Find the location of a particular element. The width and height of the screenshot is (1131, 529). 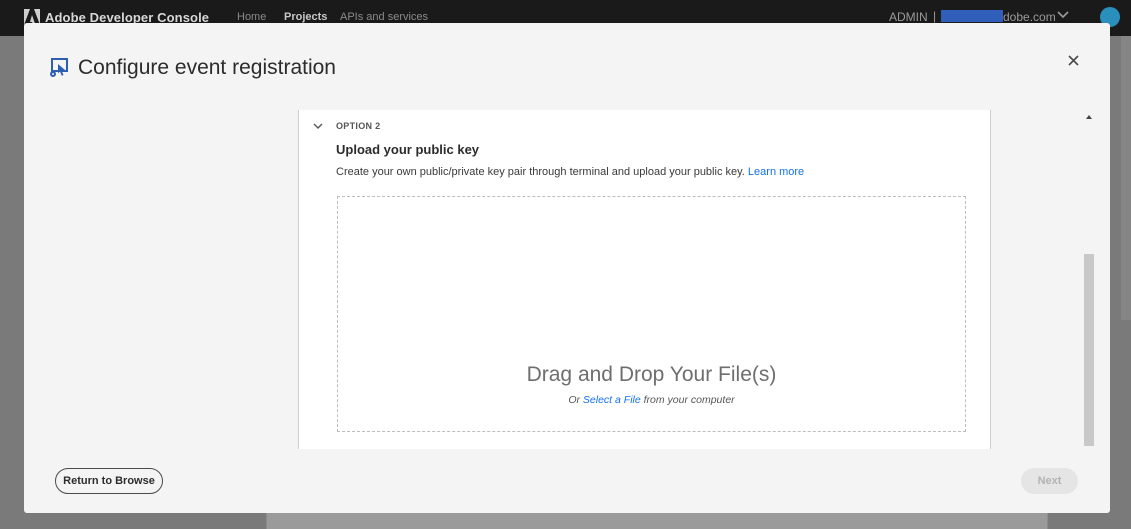

redacted-email is located at coordinates (972, 16).